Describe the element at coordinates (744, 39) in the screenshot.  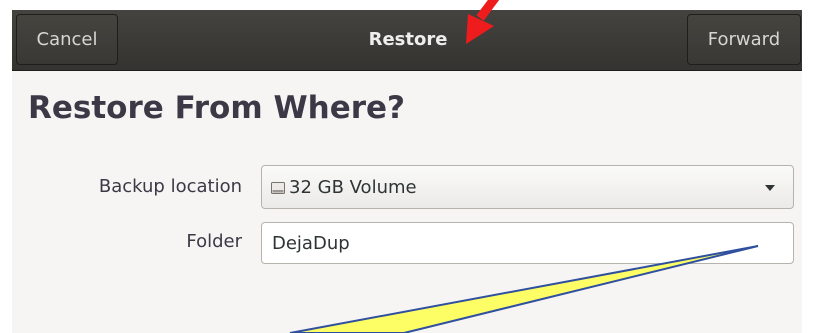
I see `forward-button: Forward` at that location.